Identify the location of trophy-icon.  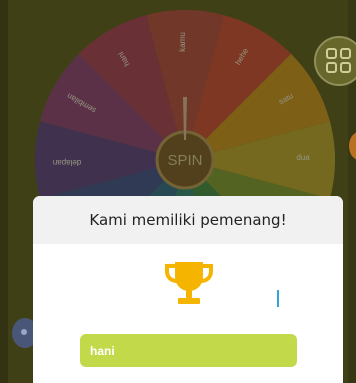
(189, 283).